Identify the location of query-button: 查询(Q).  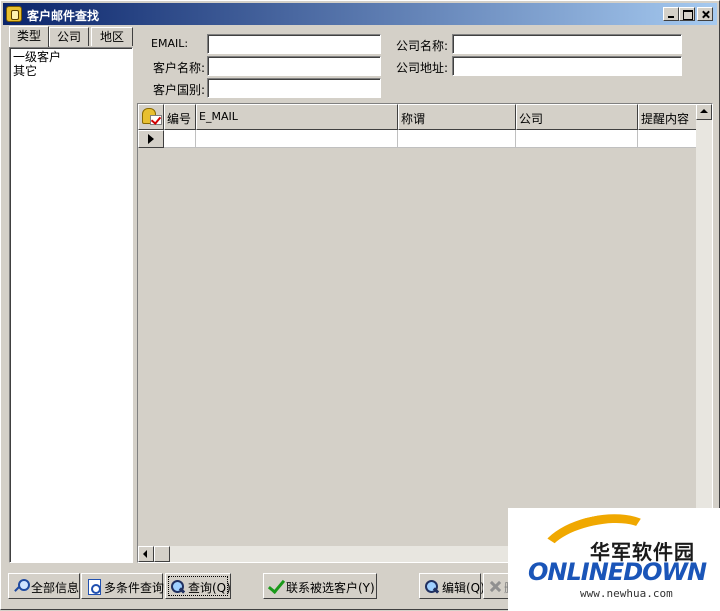
(198, 586).